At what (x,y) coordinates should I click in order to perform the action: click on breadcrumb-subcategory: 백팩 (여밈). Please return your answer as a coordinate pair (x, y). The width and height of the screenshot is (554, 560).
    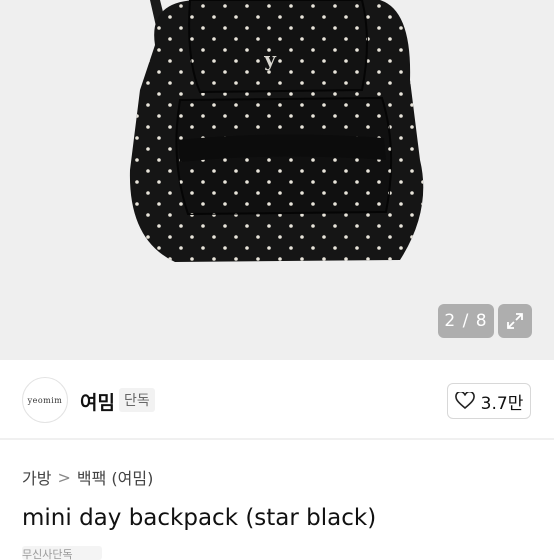
    Looking at the image, I should click on (115, 477).